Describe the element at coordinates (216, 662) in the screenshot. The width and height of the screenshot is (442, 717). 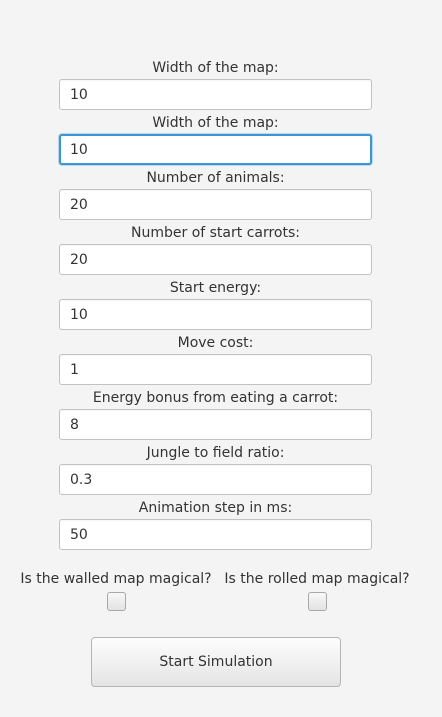
I see `start-simulation-button: Start Simulation` at that location.